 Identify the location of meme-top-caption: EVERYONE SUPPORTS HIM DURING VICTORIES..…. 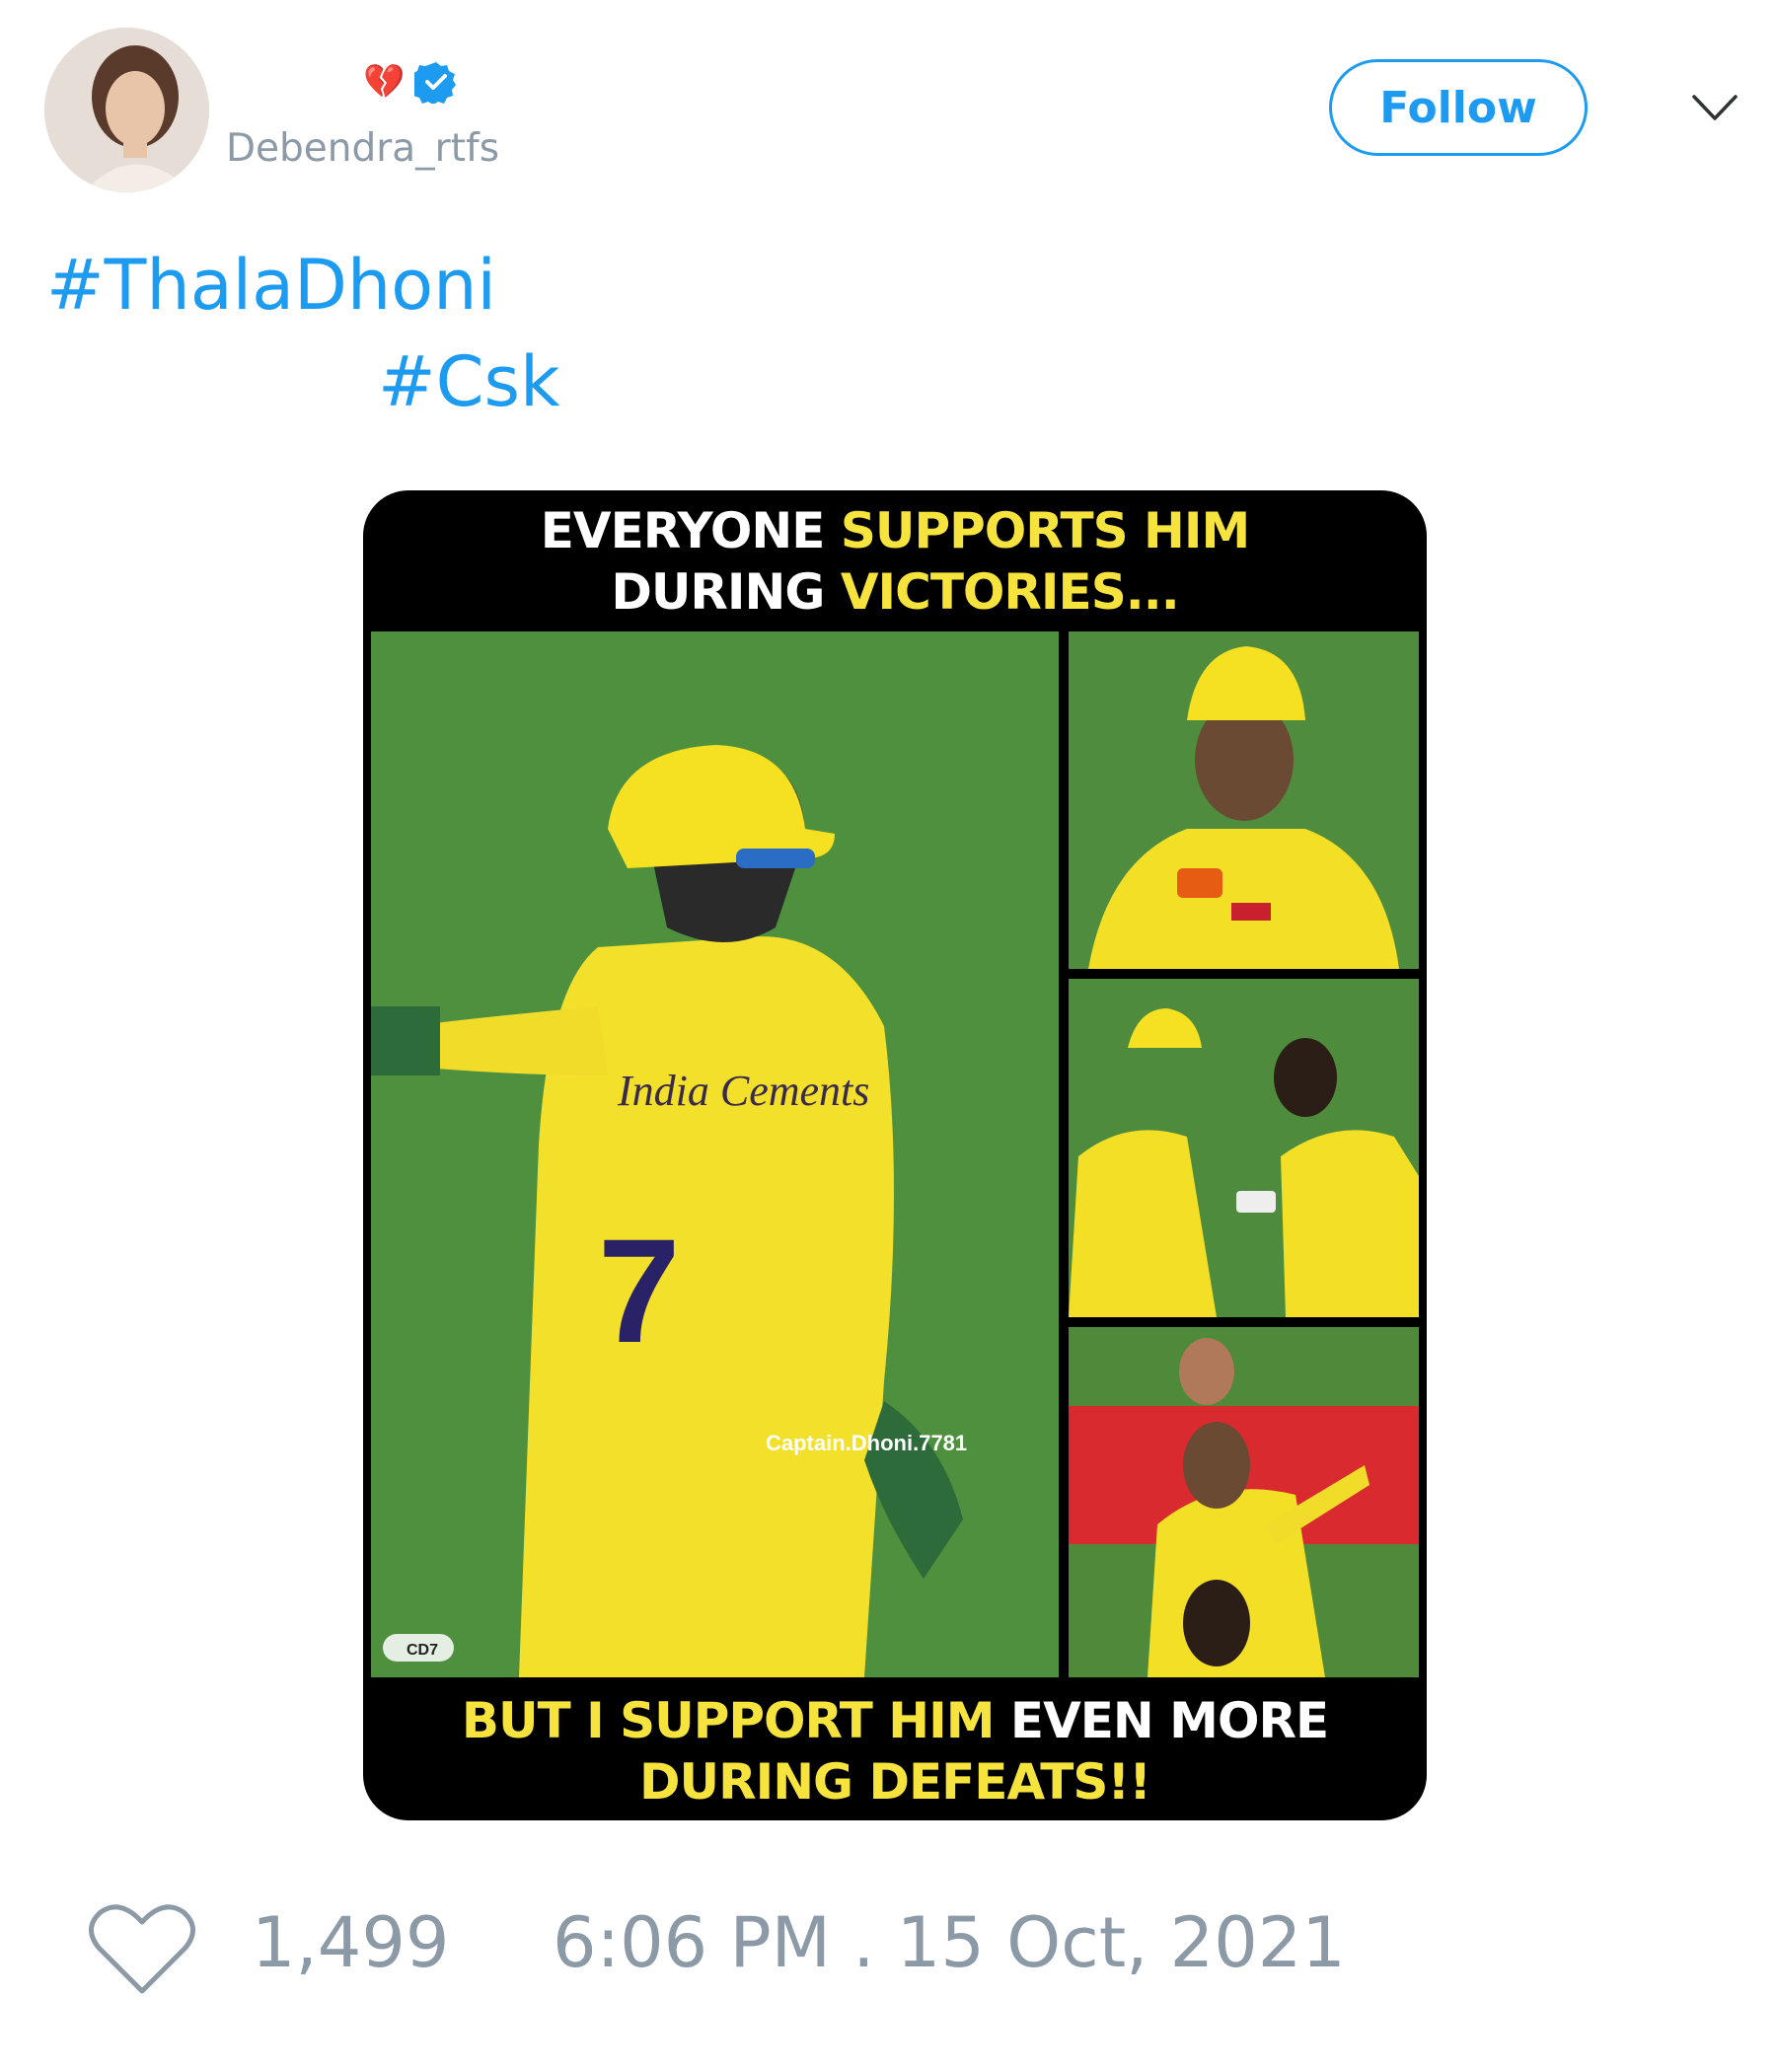
(896, 562).